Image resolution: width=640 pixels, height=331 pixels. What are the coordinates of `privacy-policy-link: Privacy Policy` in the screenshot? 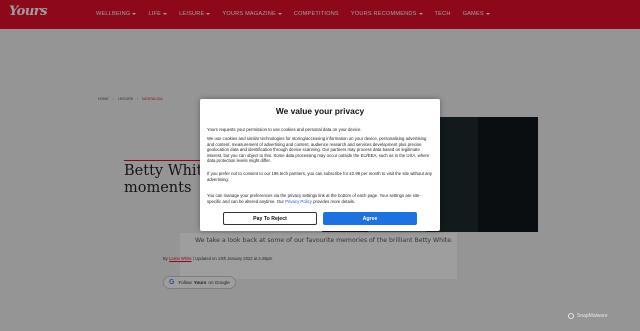 It's located at (298, 201).